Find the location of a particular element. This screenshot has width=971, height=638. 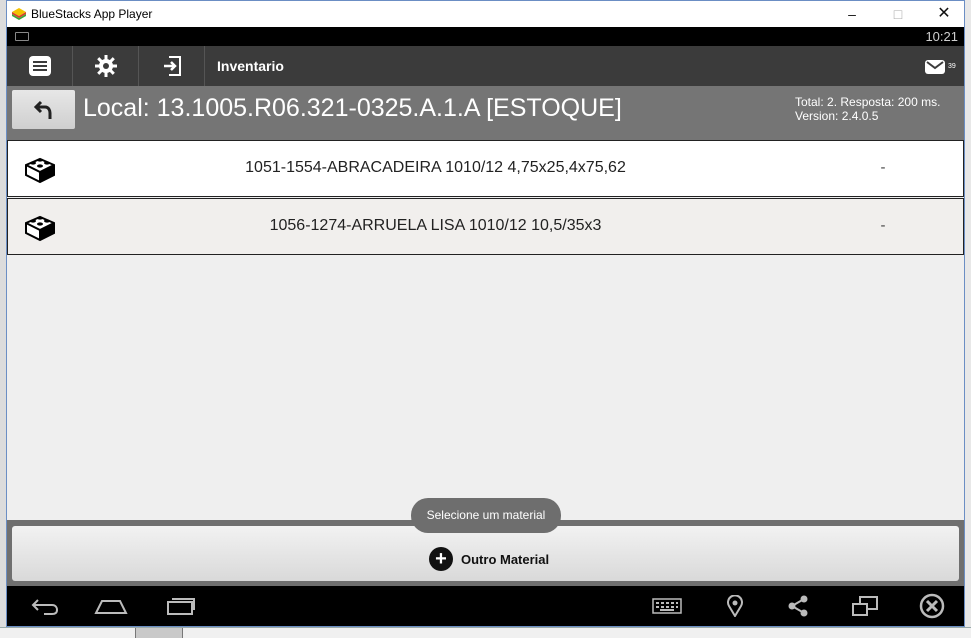

page-title: Inventario is located at coordinates (250, 66).